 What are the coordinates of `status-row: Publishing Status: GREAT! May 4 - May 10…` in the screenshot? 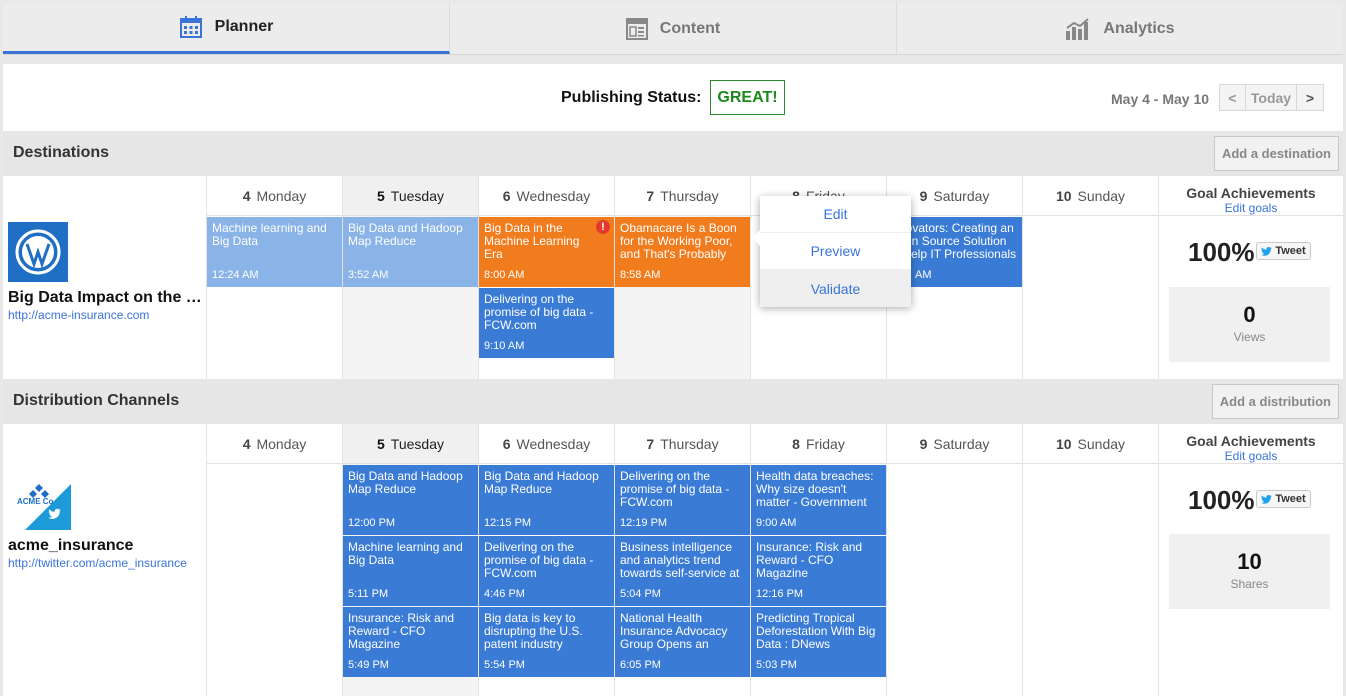 It's located at (673, 97).